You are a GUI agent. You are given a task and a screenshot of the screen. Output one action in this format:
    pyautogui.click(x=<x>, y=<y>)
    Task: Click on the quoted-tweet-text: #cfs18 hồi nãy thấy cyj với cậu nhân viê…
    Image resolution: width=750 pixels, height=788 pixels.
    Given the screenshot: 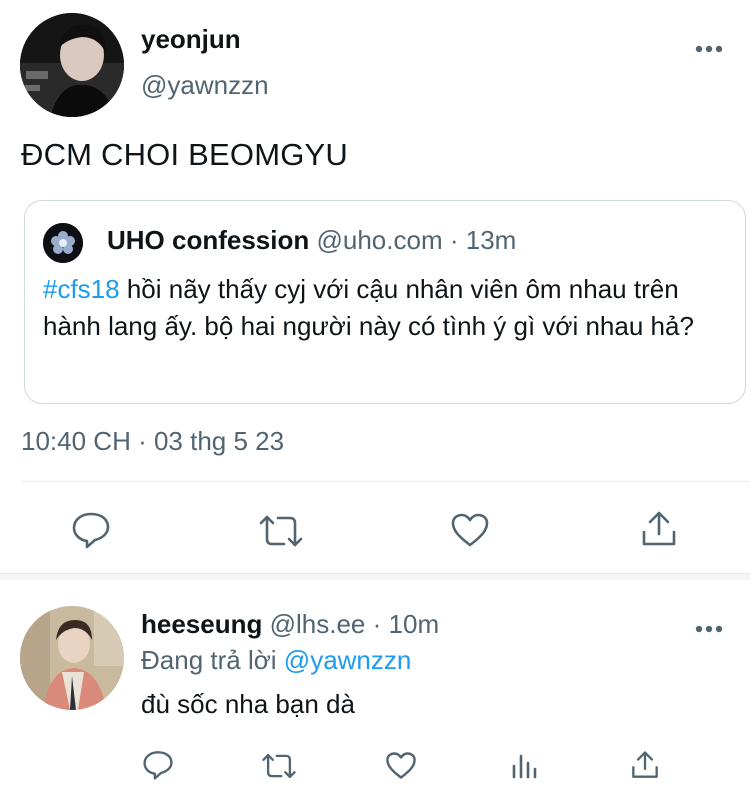 What is the action you would take?
    pyautogui.click(x=388, y=308)
    